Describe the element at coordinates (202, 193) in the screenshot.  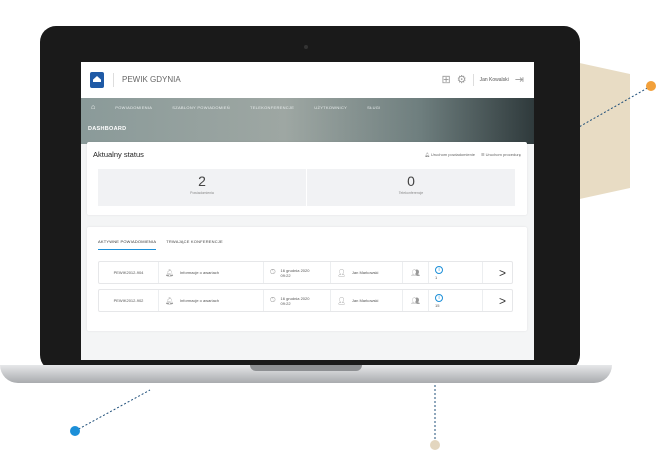
I see `counter-label: Powiadomienia` at that location.